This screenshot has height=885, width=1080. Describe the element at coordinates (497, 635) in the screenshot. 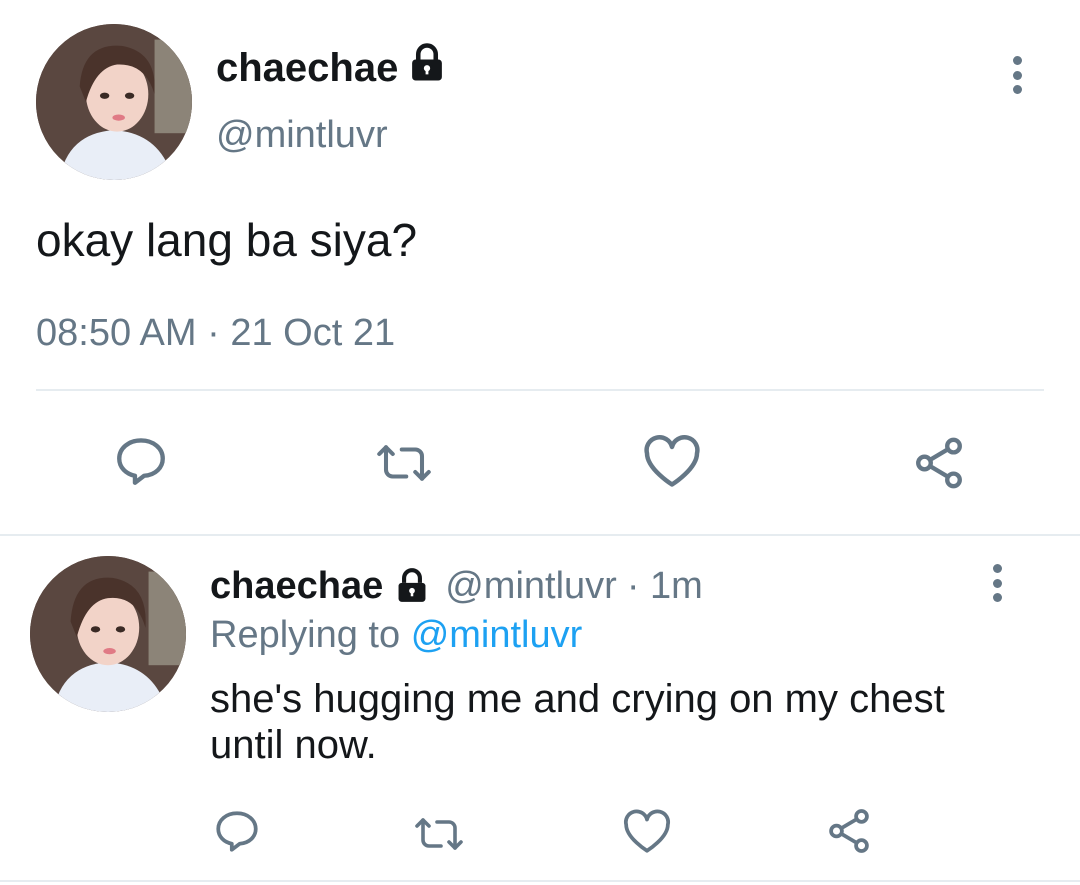

I see `replying-to-handle: @mintluvr` at that location.